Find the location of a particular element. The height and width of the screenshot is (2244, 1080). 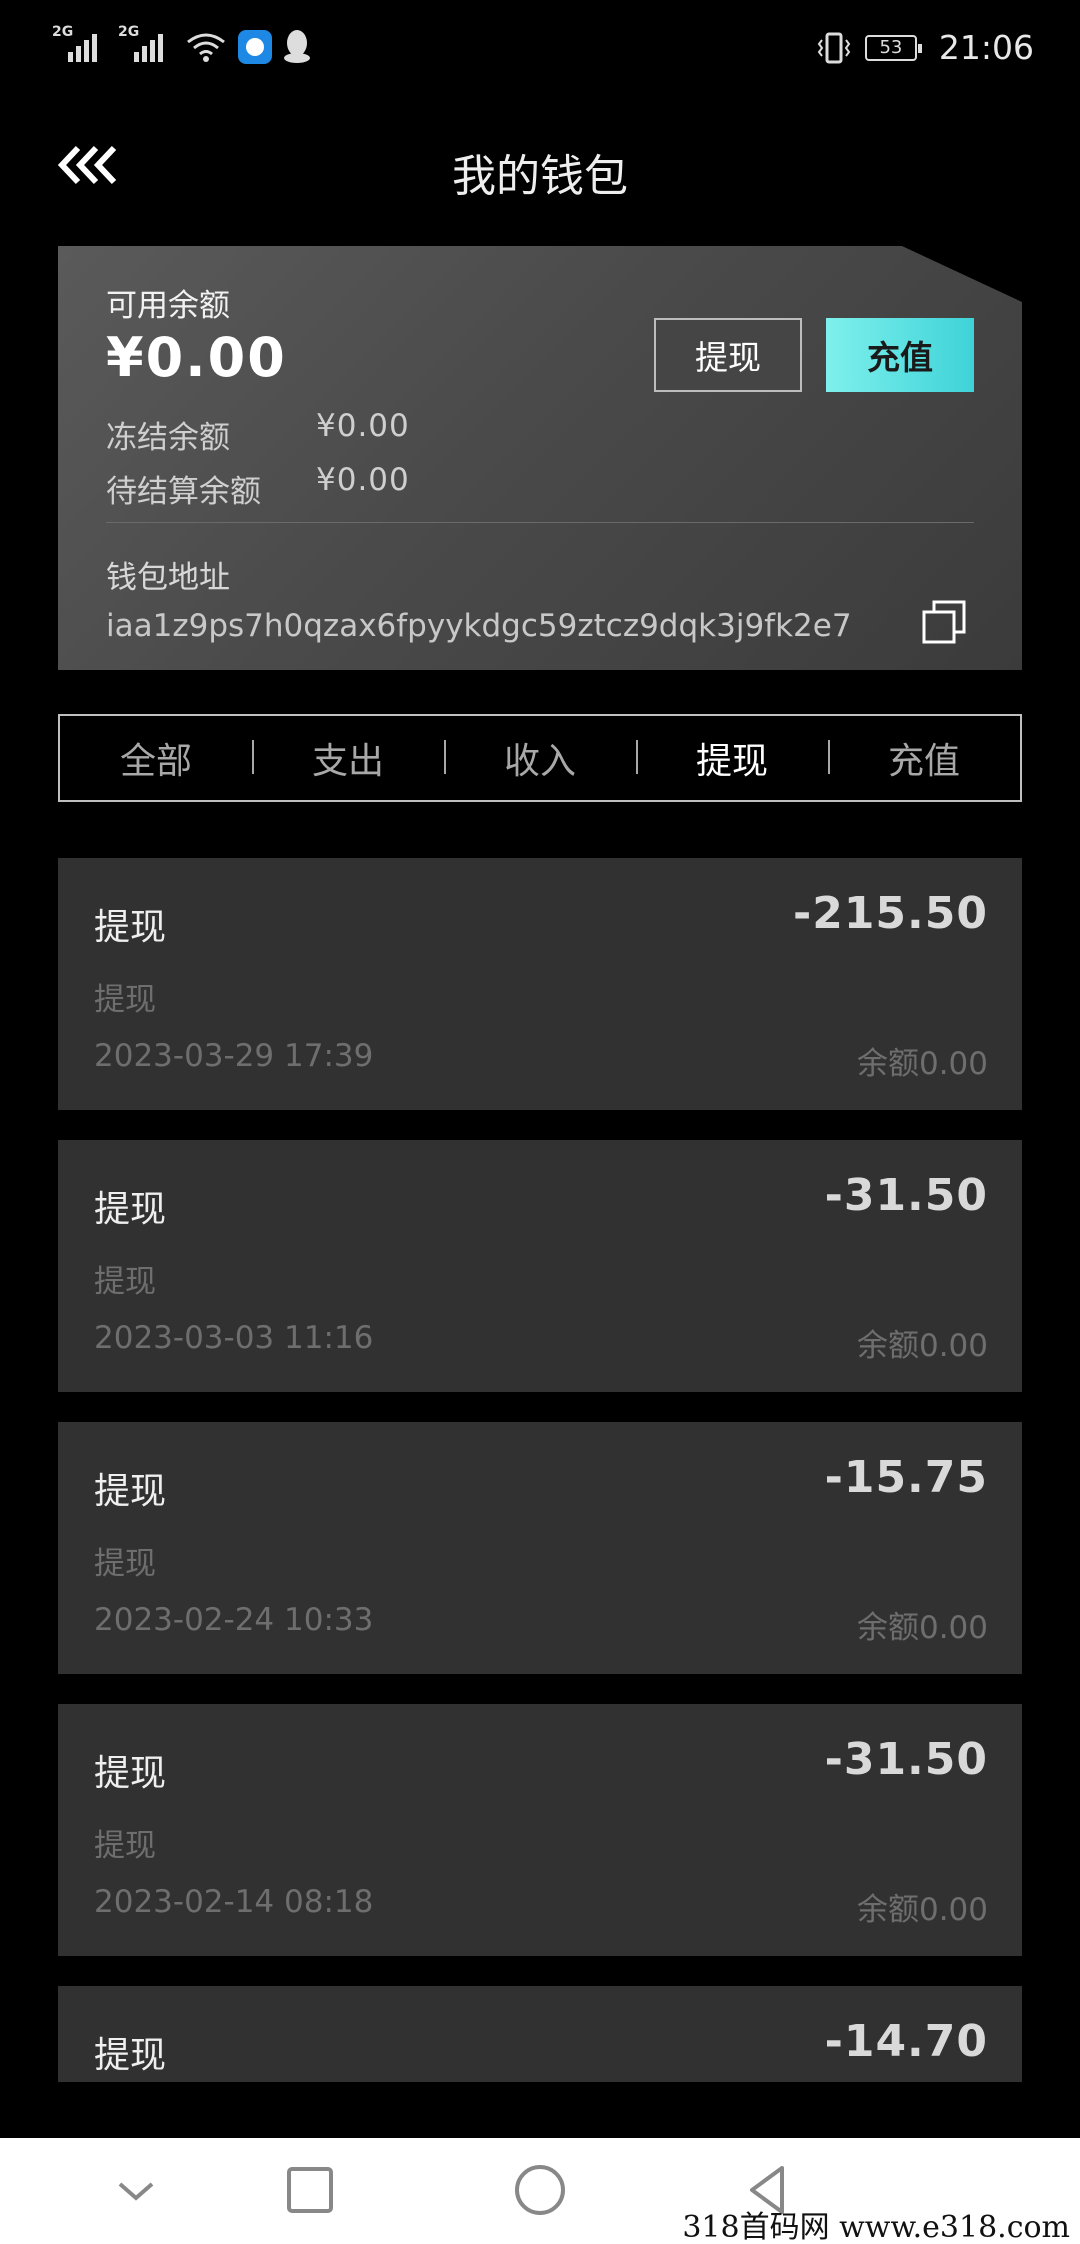

record-item: 提现 -31.50 提现 2023-03-03 11:16 余额0.00 is located at coordinates (540, 1266).